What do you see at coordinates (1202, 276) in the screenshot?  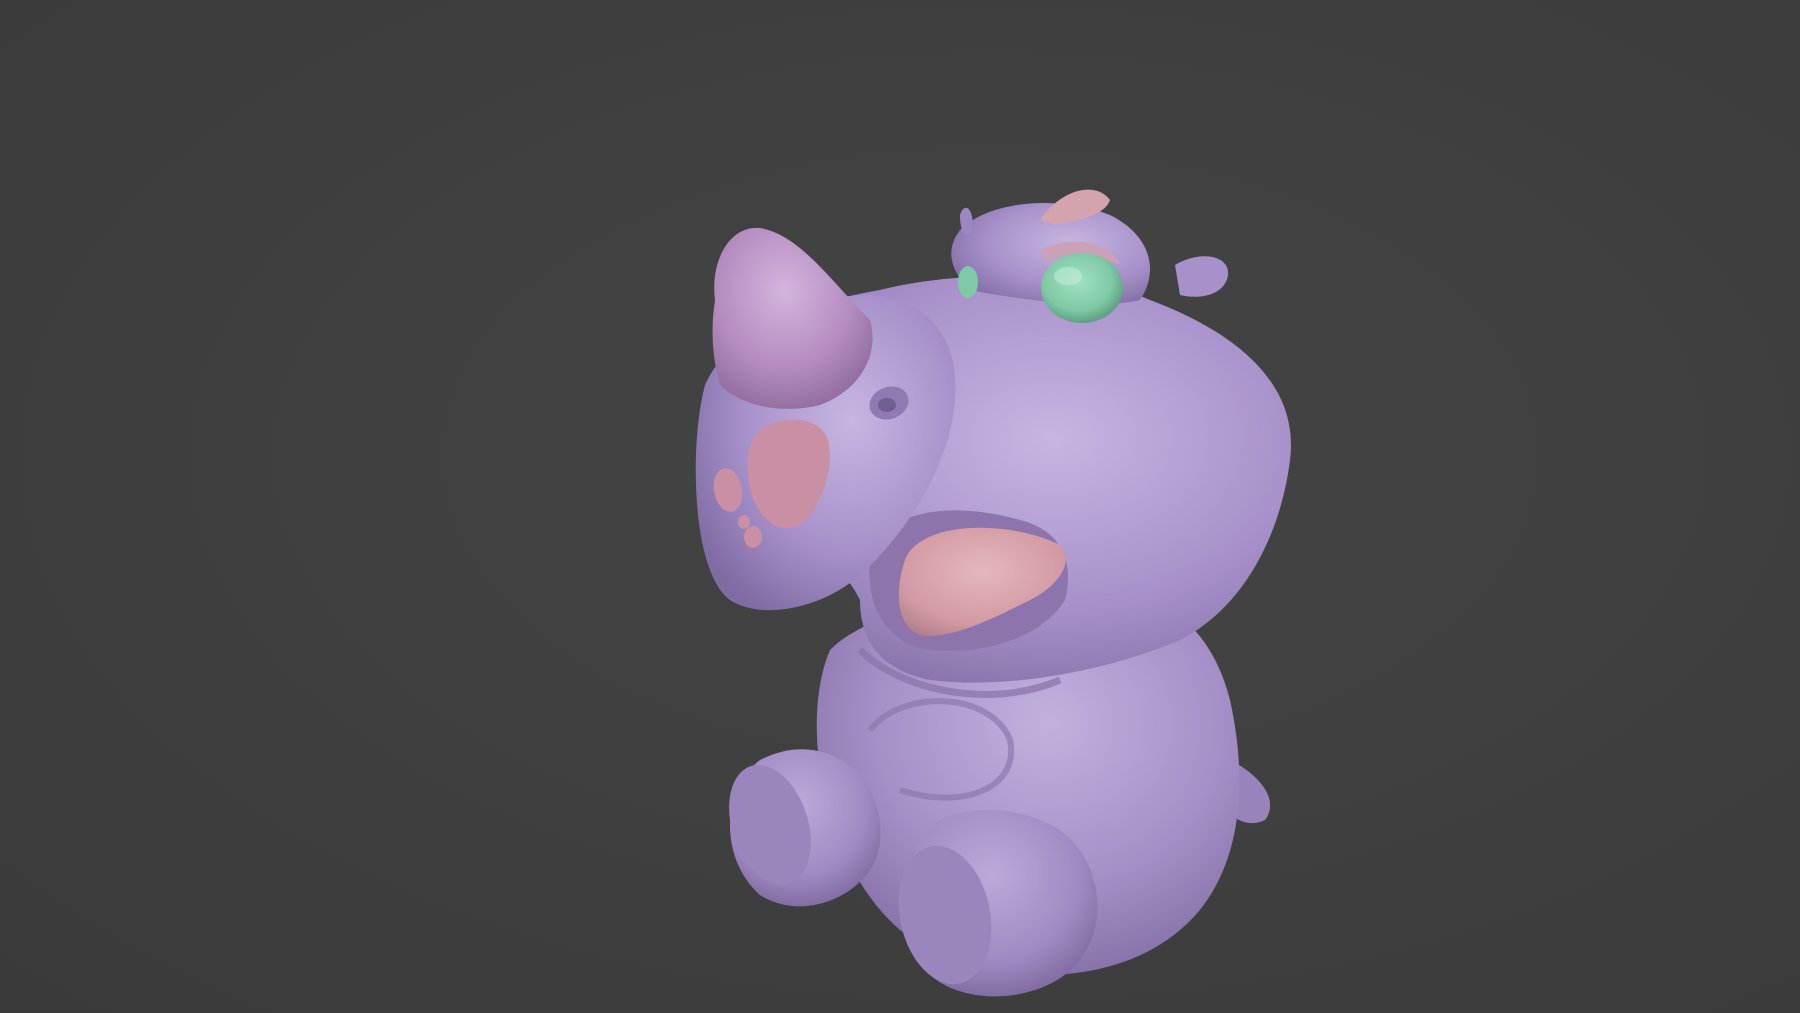 I see `right-ear` at bounding box center [1202, 276].